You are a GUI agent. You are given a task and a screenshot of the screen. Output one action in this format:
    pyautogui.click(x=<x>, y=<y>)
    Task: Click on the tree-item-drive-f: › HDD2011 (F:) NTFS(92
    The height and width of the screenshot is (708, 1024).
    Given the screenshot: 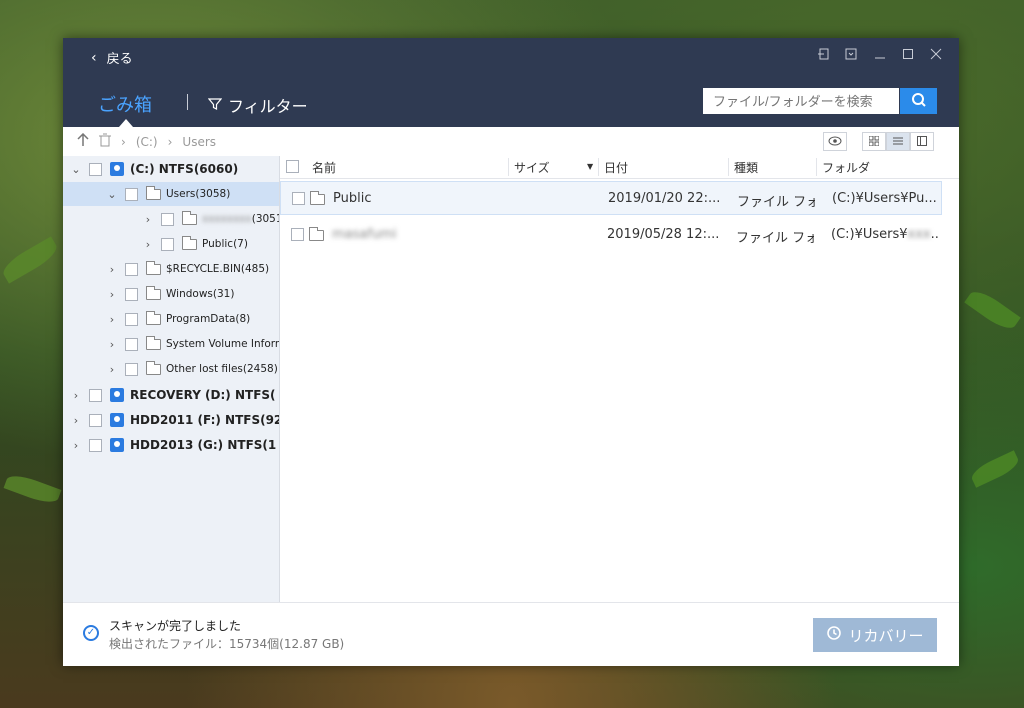 What is the action you would take?
    pyautogui.click(x=174, y=420)
    